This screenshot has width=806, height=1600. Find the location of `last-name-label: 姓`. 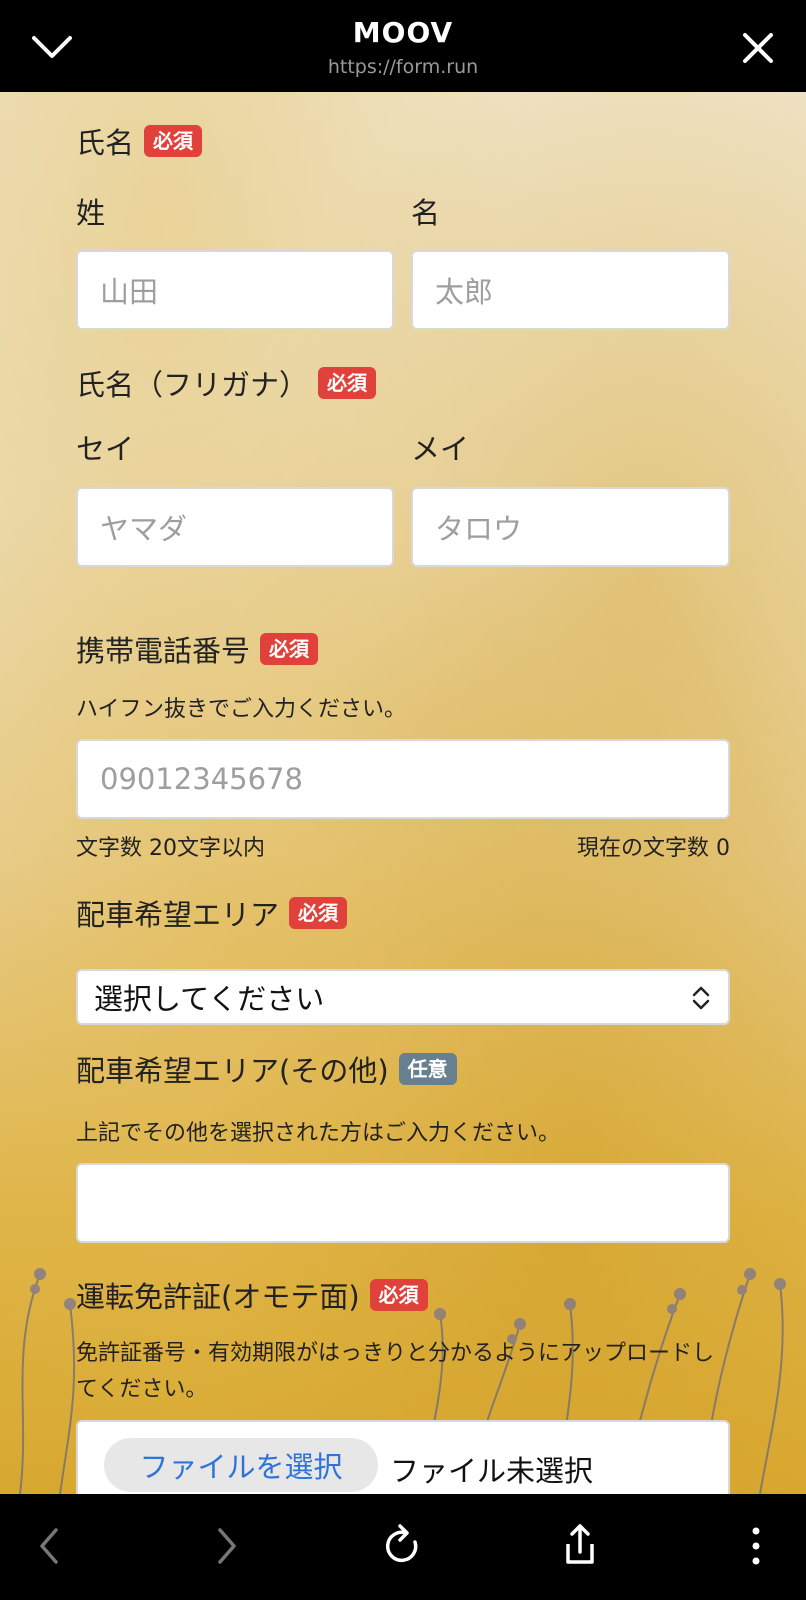

last-name-label: 姓 is located at coordinates (91, 213).